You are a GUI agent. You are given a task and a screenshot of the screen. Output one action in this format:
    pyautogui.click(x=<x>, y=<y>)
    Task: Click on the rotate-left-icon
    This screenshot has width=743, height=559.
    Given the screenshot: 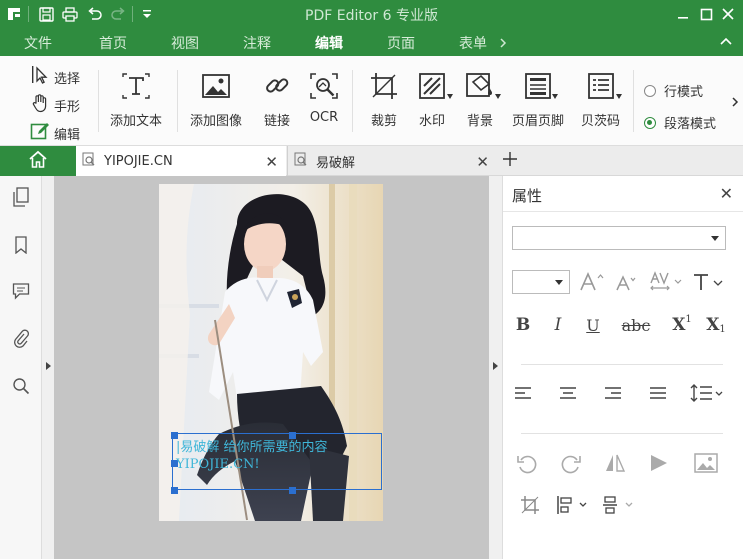 What is the action you would take?
    pyautogui.click(x=527, y=463)
    